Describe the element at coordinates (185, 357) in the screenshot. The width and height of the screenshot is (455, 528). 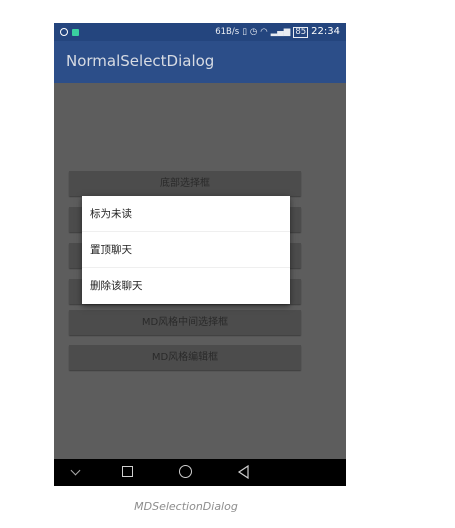
I see `md-edit-dialog-button: MD风格编辑框` at that location.